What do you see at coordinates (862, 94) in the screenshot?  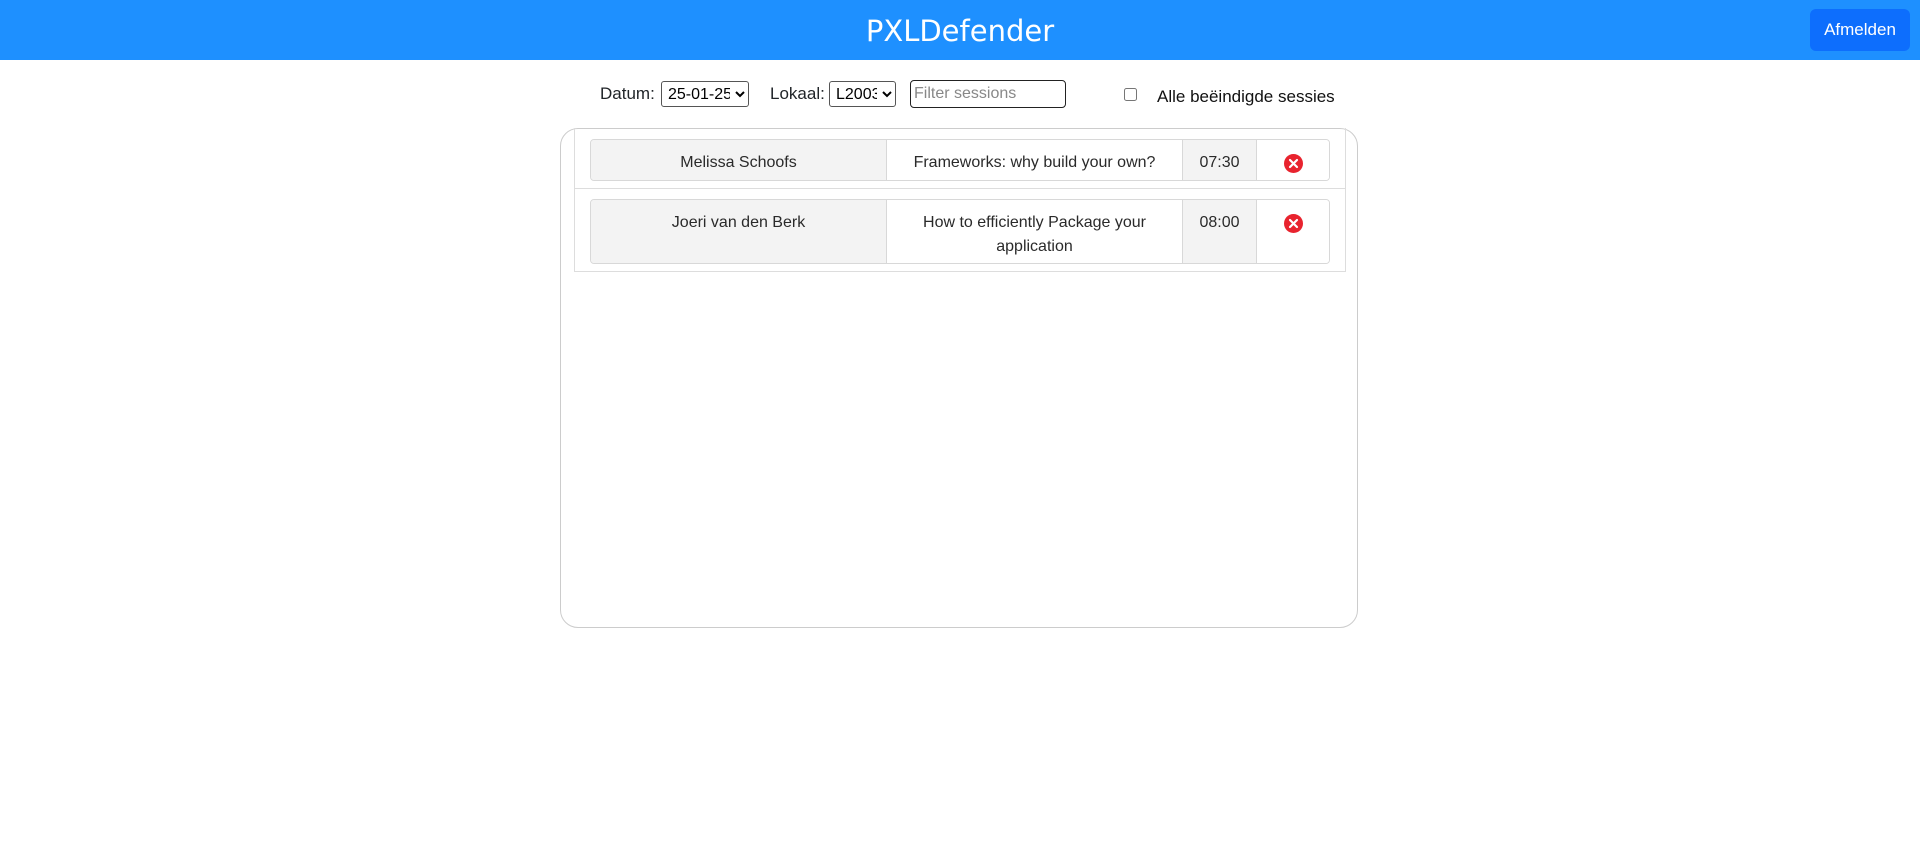 I see `room-select: L2003` at bounding box center [862, 94].